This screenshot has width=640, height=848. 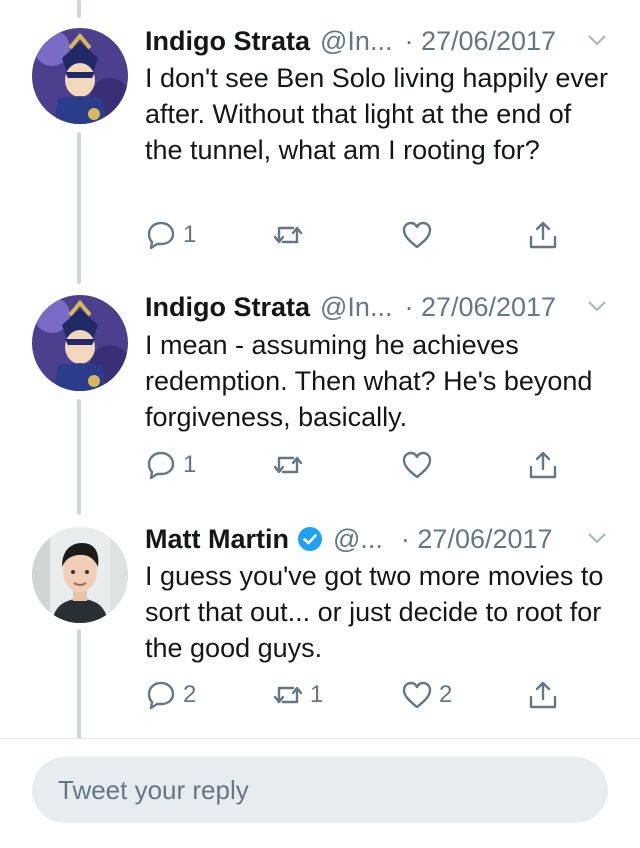 What do you see at coordinates (317, 694) in the screenshot?
I see `retweet-count: 1` at bounding box center [317, 694].